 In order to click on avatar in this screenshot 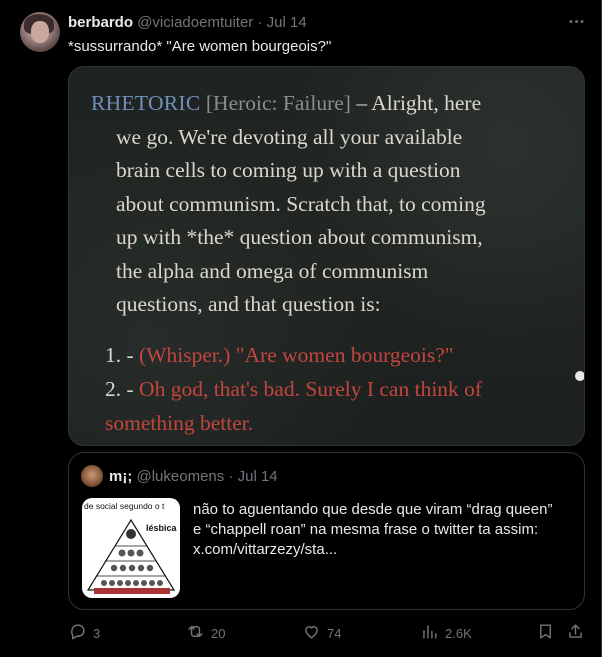, I will do `click(40, 32)`.